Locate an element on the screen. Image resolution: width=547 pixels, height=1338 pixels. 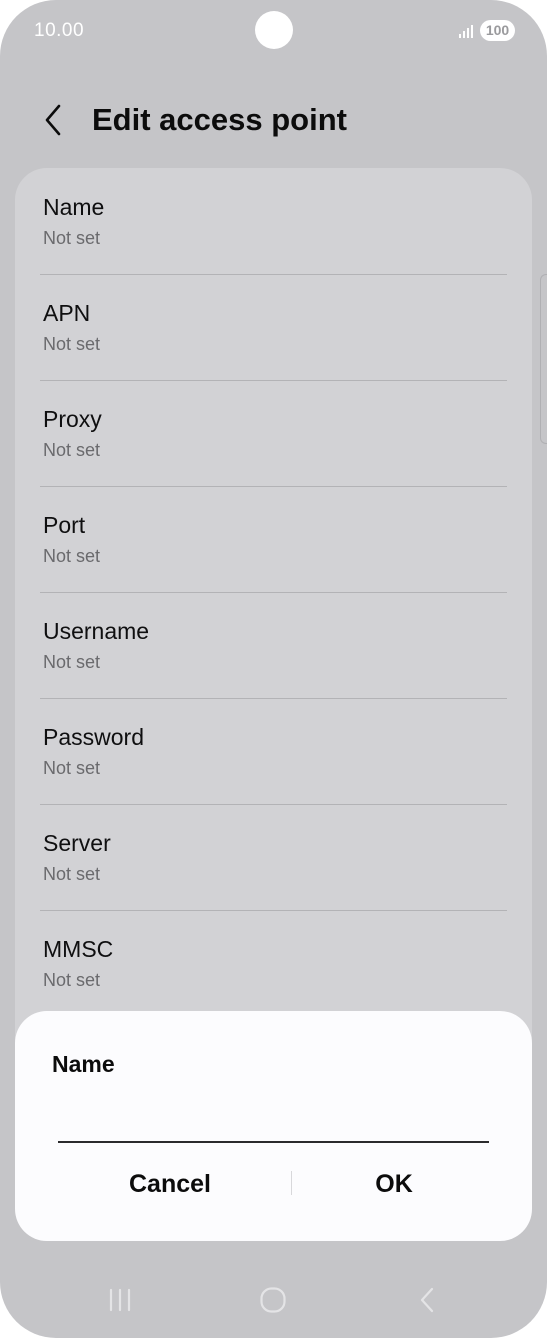
recents-button is located at coordinates (120, 1300).